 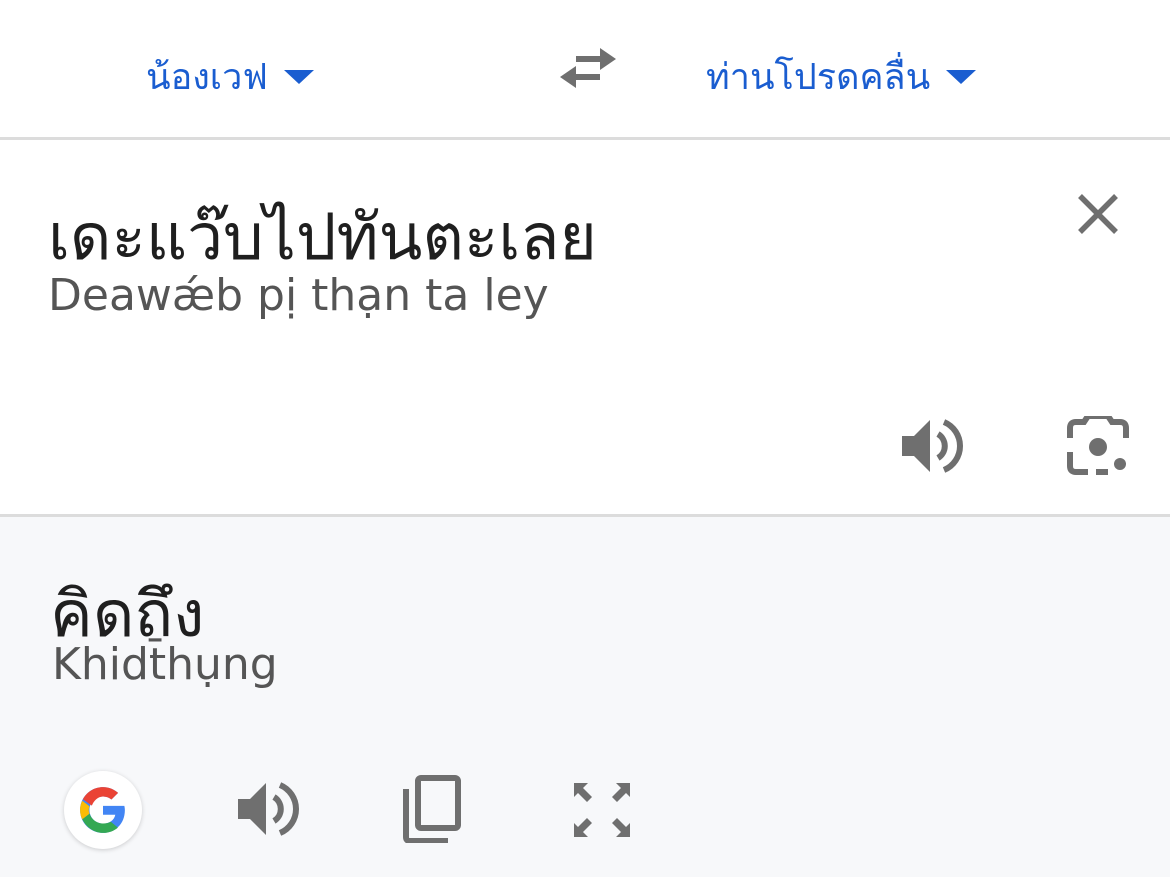 I want to click on google-search-button, so click(x=103, y=810).